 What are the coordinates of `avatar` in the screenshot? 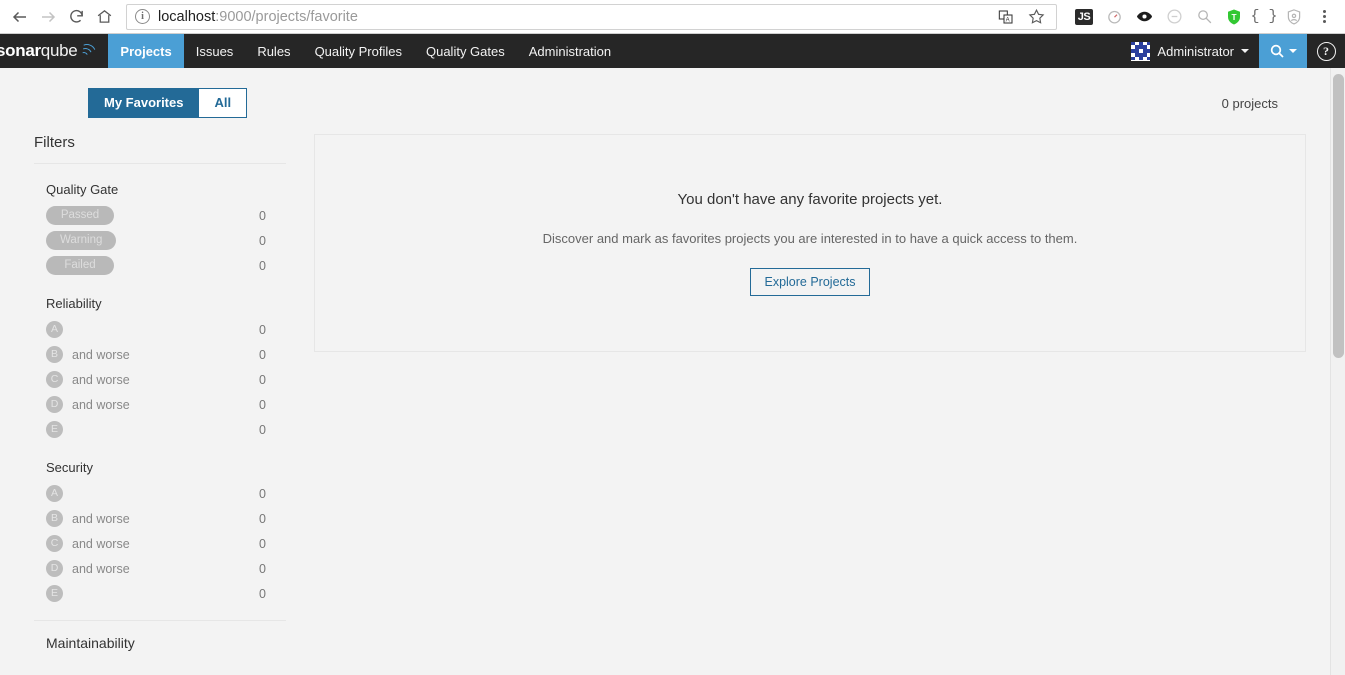 It's located at (1141, 51).